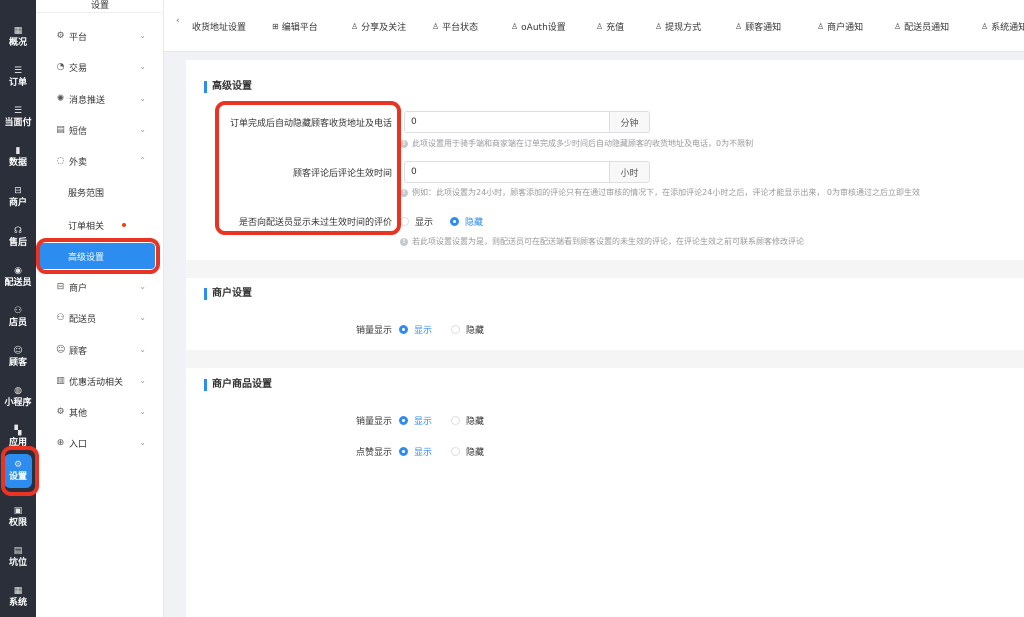 This screenshot has height=617, width=1024. I want to click on rail-item-12: ▣ 权限, so click(18, 517).